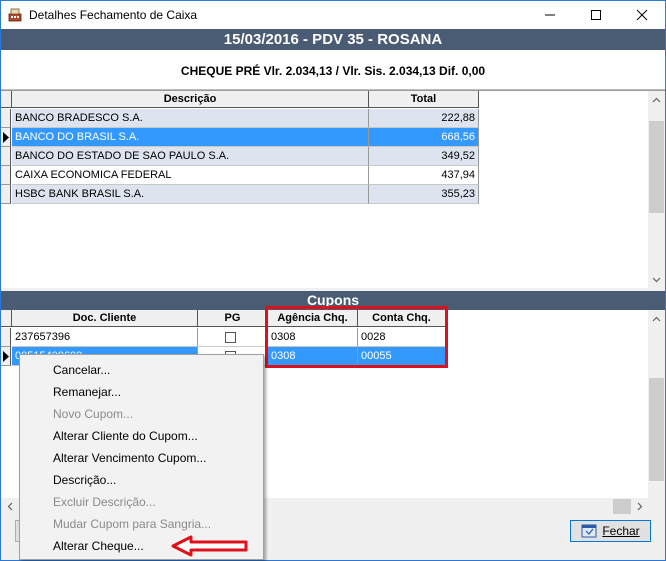 The image size is (666, 561). Describe the element at coordinates (424, 175) in the screenshot. I see `table-cell-total: 437,94` at that location.